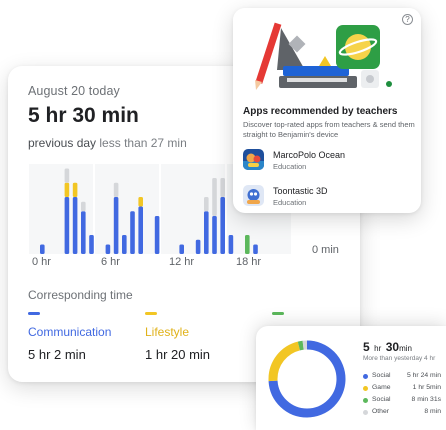  Describe the element at coordinates (278, 318) in the screenshot. I see `category-other` at that location.